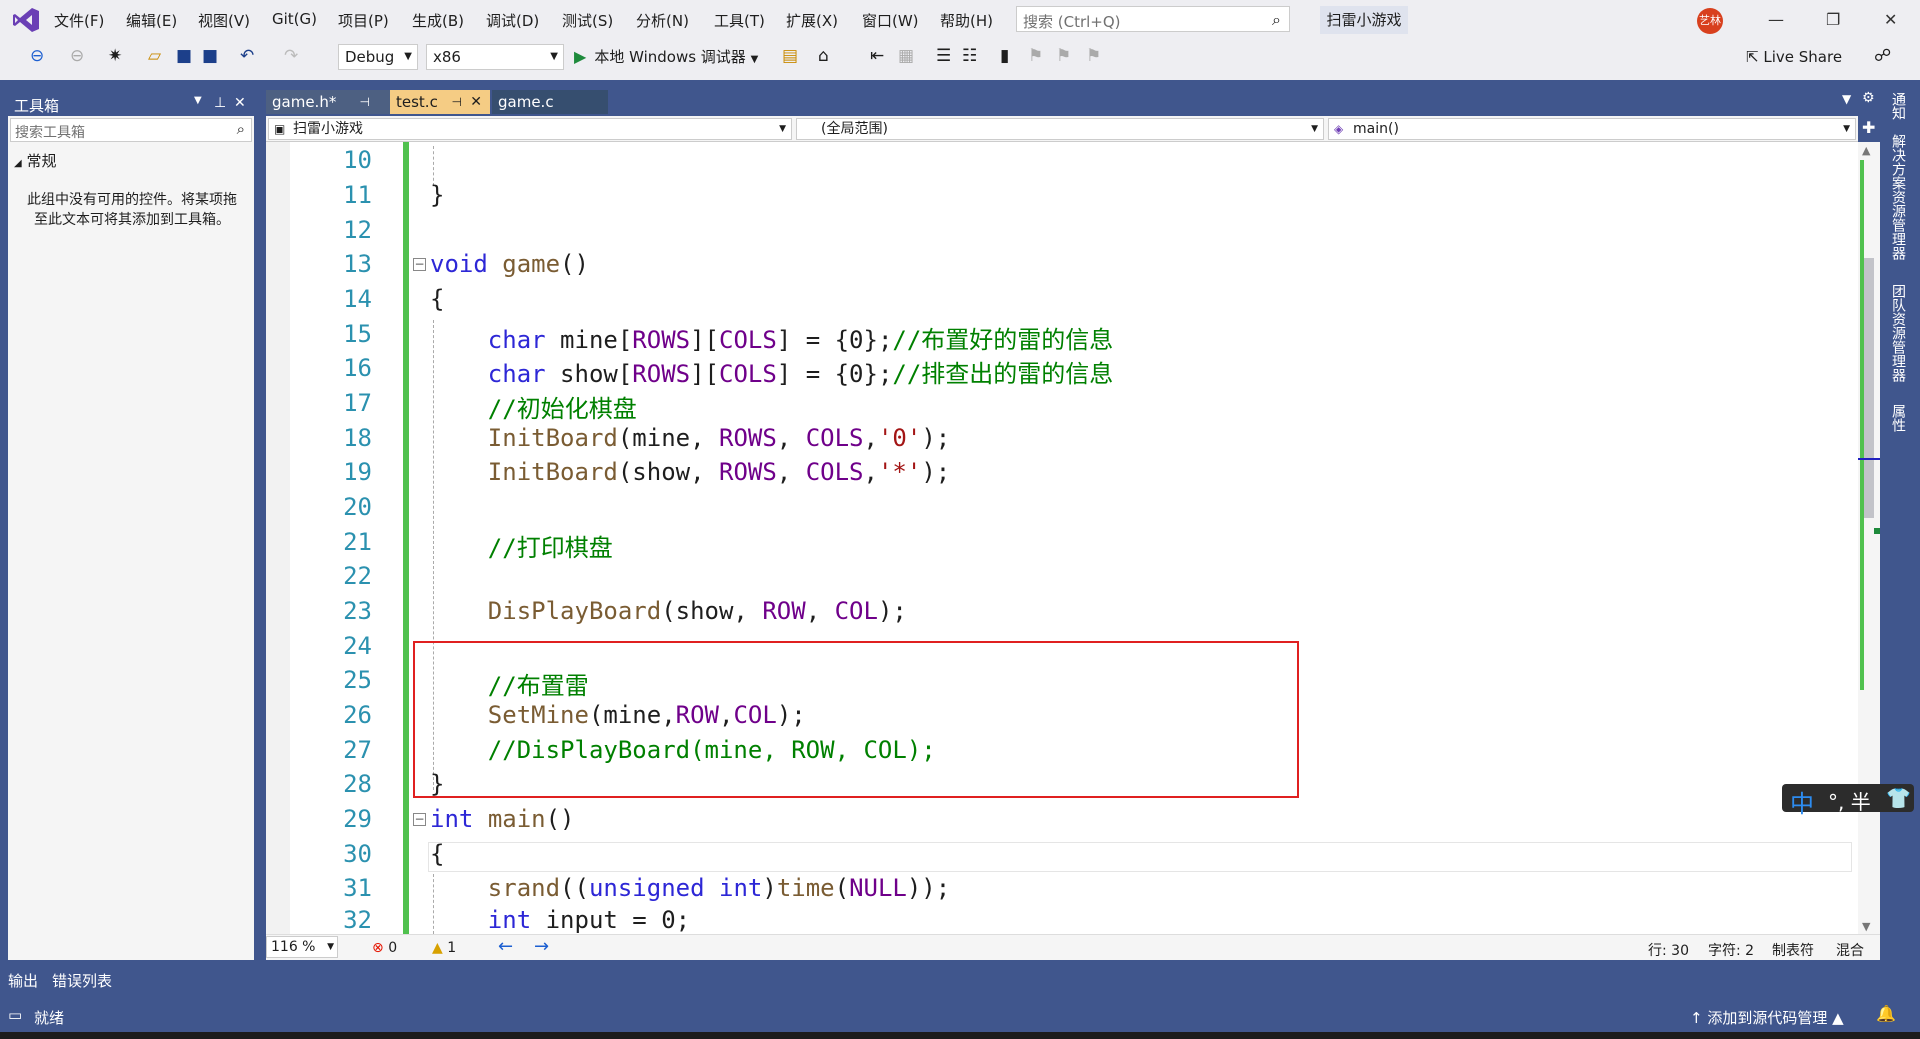 The height and width of the screenshot is (1039, 1920). Describe the element at coordinates (363, 20) in the screenshot. I see `menu-project: 项目(P)` at that location.